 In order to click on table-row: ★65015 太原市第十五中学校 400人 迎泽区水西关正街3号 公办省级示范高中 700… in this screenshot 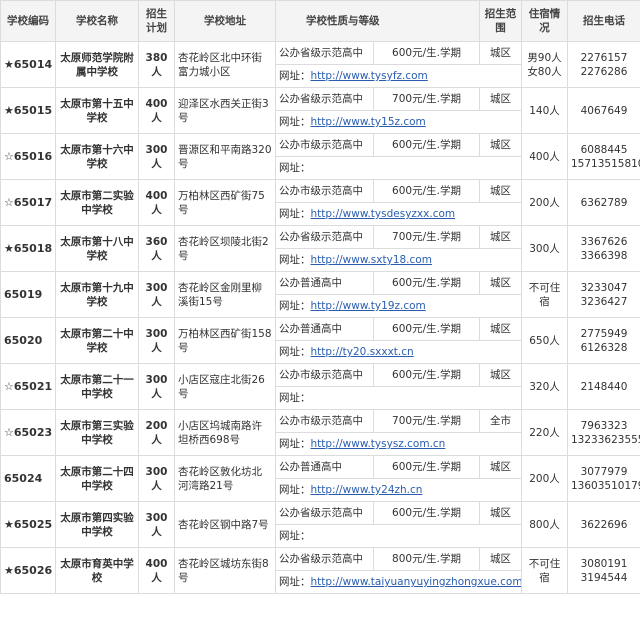, I will do `click(320, 110)`.